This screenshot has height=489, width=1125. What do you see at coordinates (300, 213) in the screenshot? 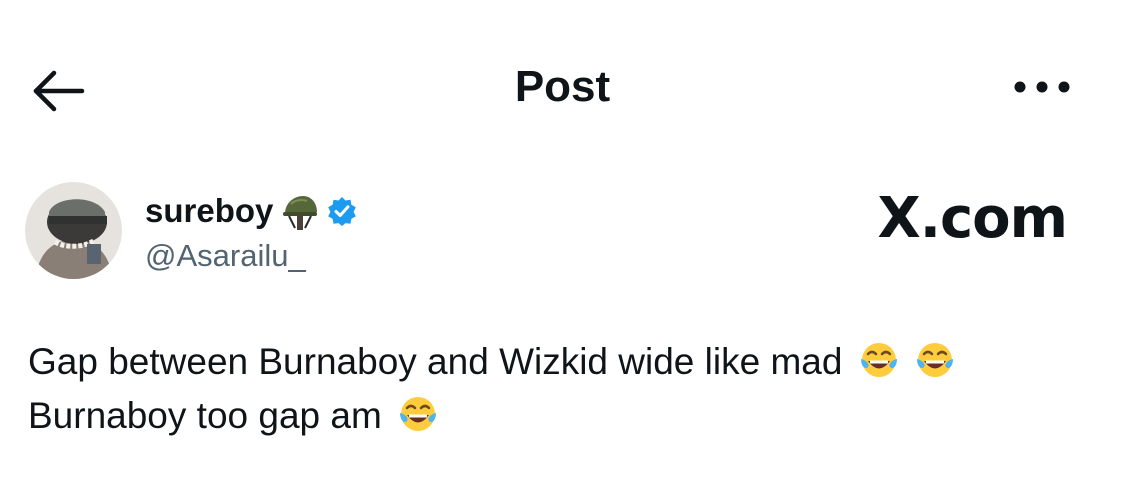
I see `military-helmet-icon` at bounding box center [300, 213].